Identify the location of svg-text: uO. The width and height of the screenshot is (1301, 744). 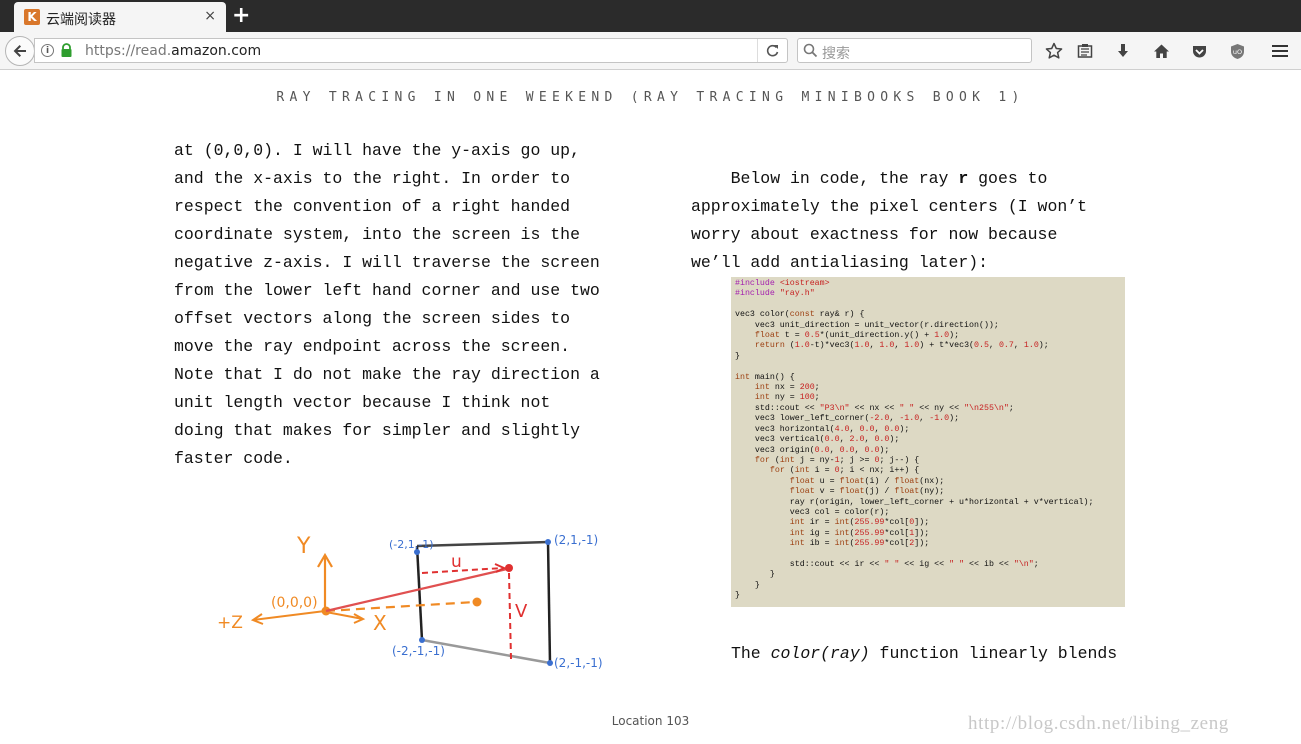
(1236, 52).